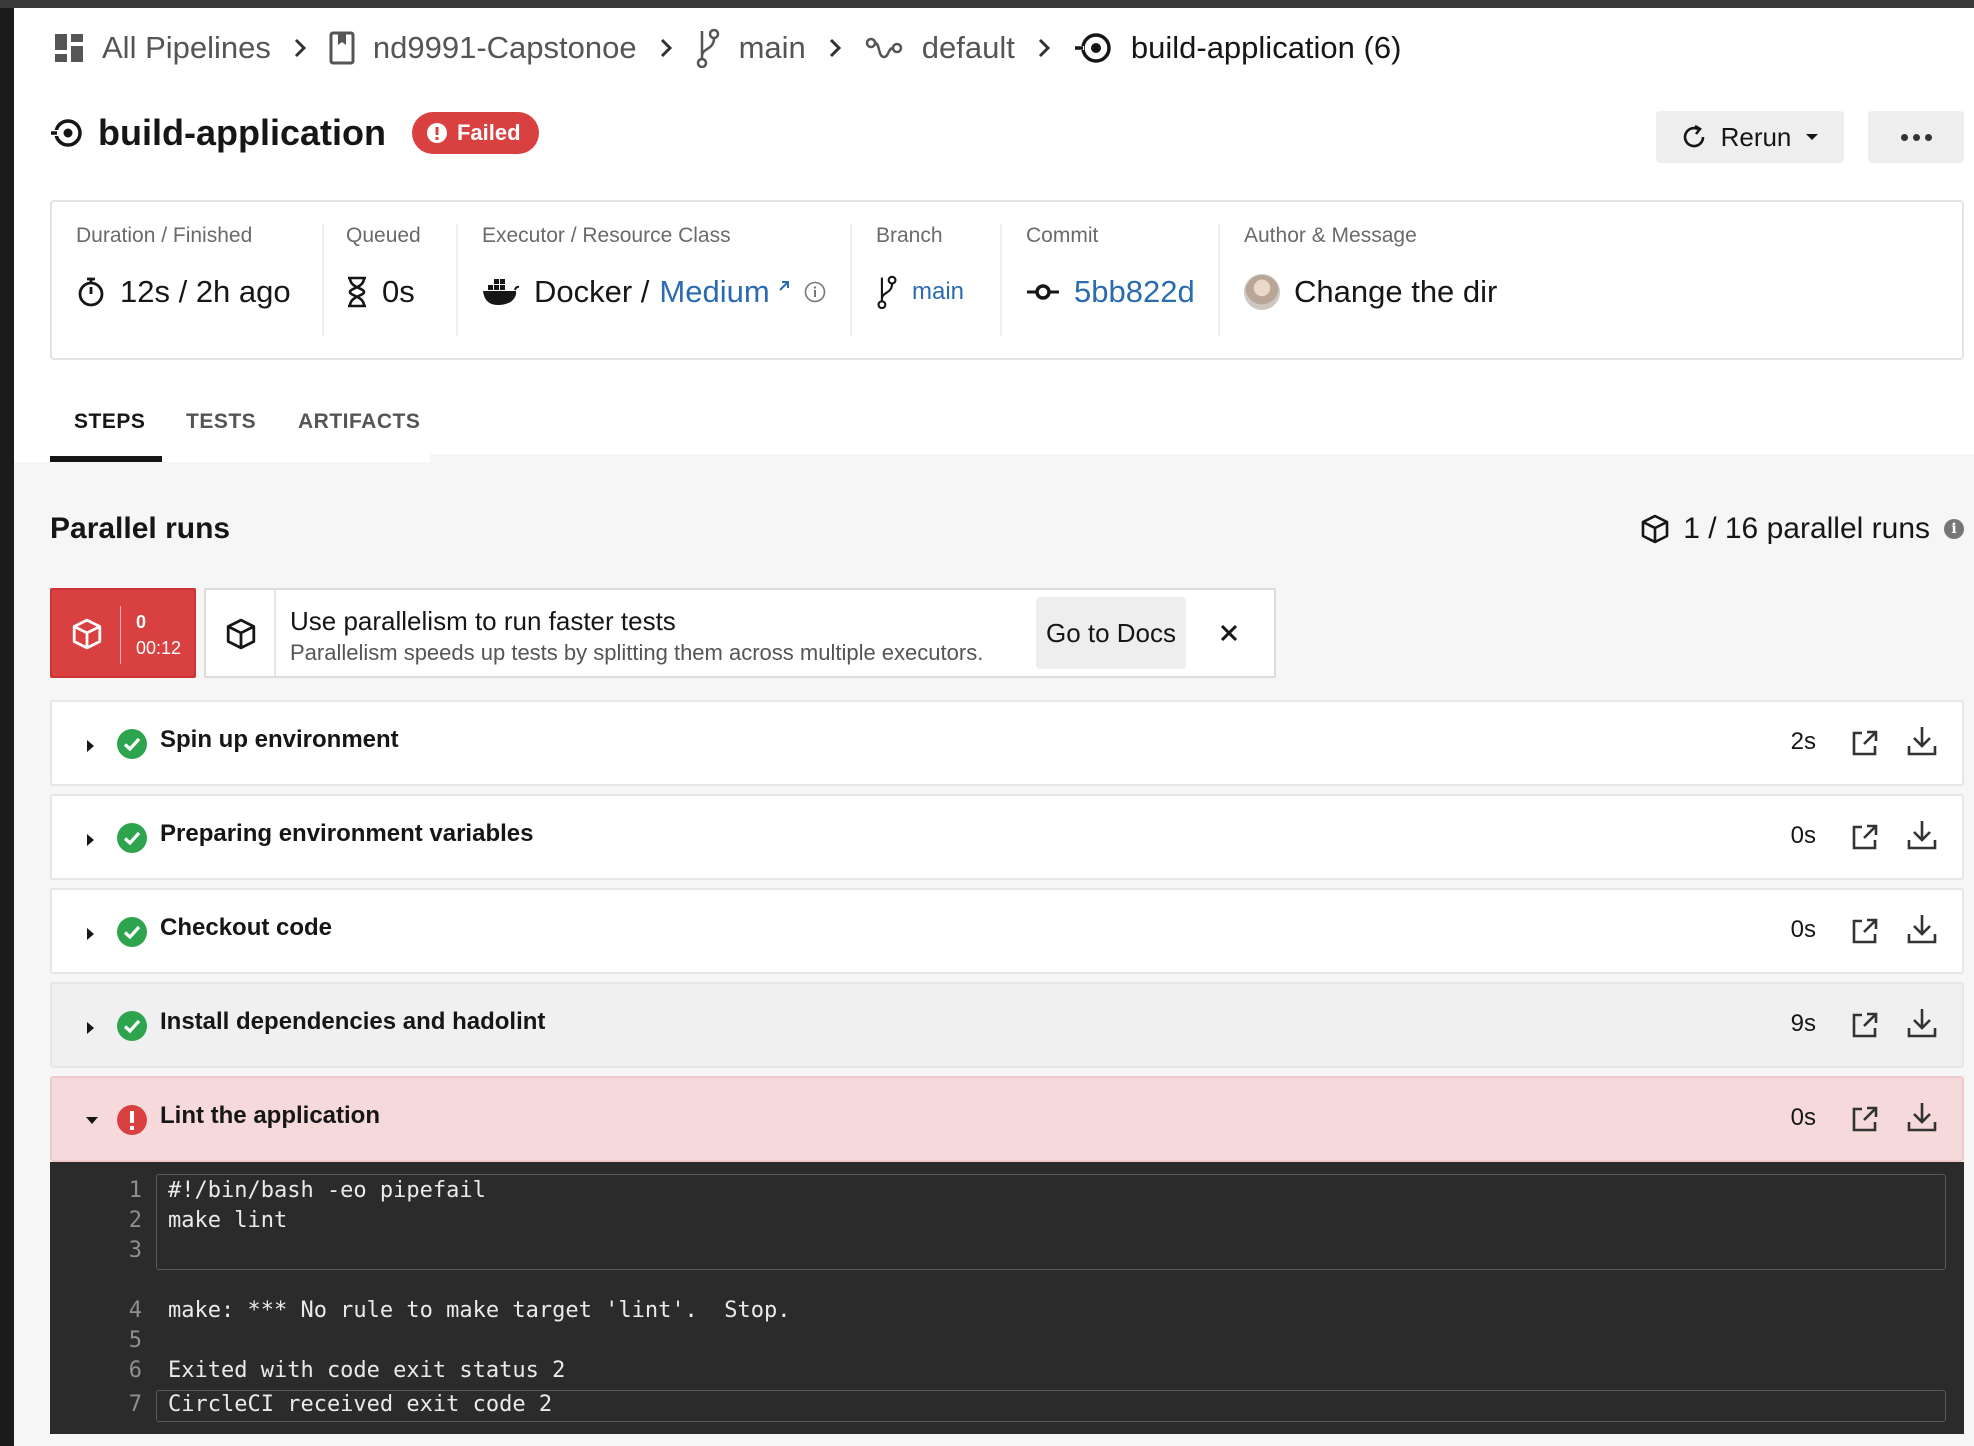 This screenshot has width=1974, height=1446. I want to click on info-circle-icon: i, so click(1954, 529).